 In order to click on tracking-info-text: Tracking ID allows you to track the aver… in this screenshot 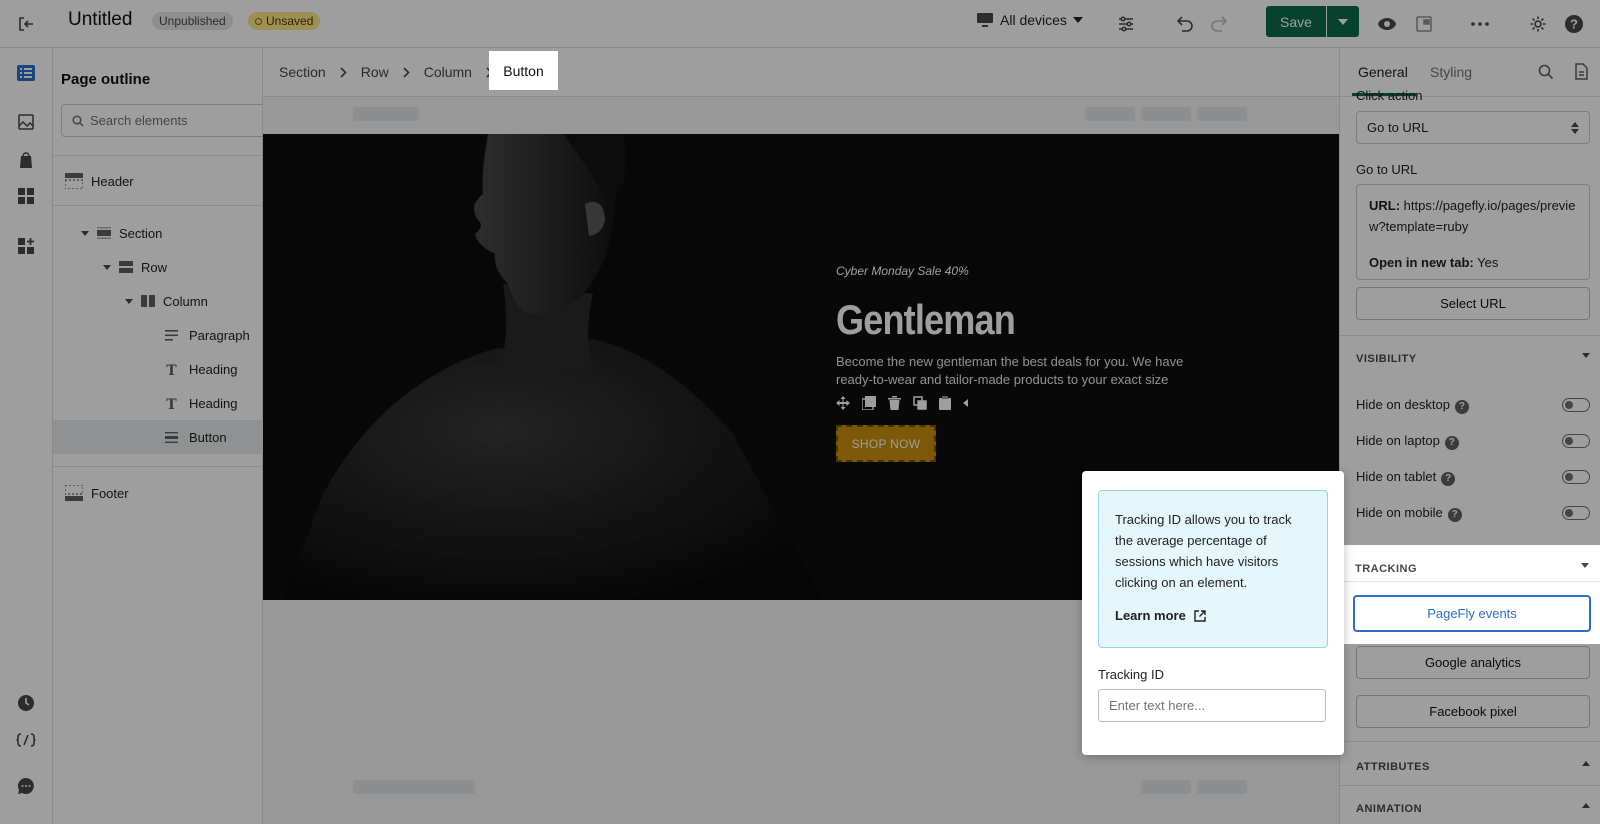, I will do `click(1203, 551)`.